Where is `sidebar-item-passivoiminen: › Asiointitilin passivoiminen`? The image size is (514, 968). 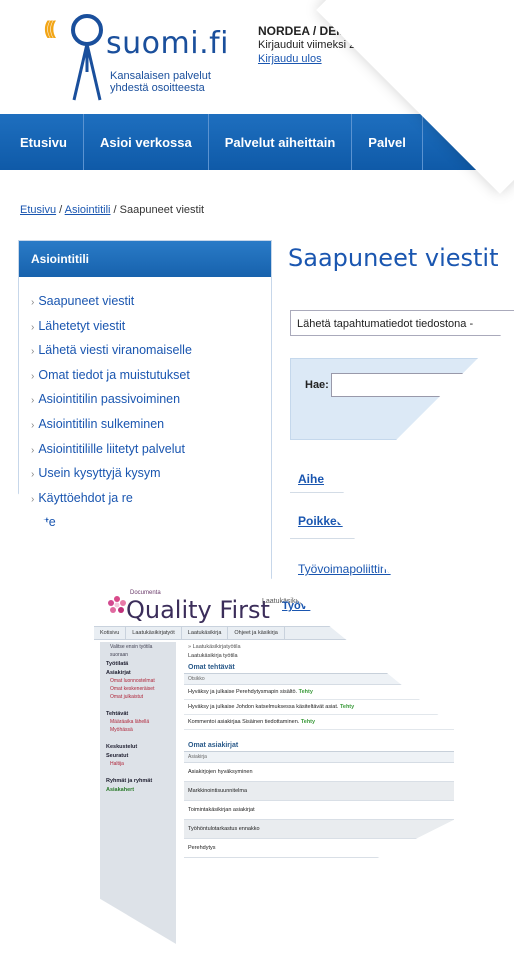
sidebar-item-passivoiminen: › Asiointitilin passivoiminen is located at coordinates (151, 399).